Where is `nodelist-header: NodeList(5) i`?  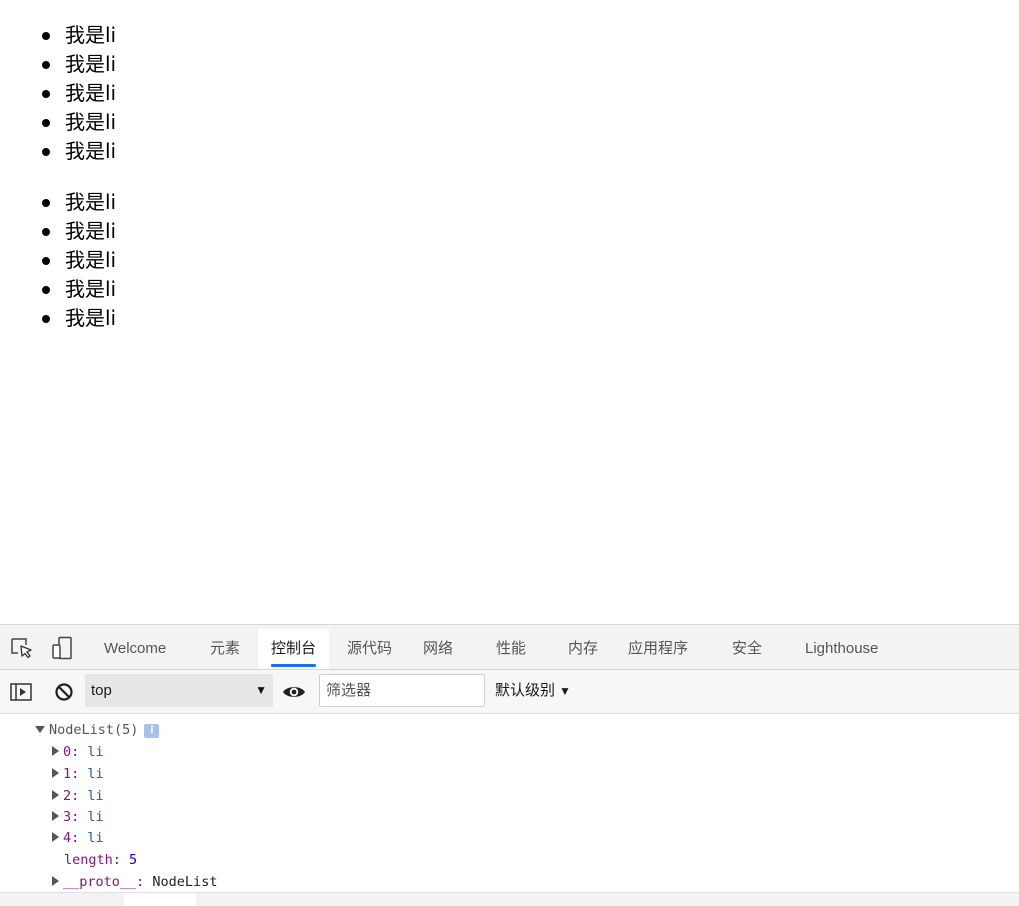
nodelist-header: NodeList(5) i is located at coordinates (97, 730).